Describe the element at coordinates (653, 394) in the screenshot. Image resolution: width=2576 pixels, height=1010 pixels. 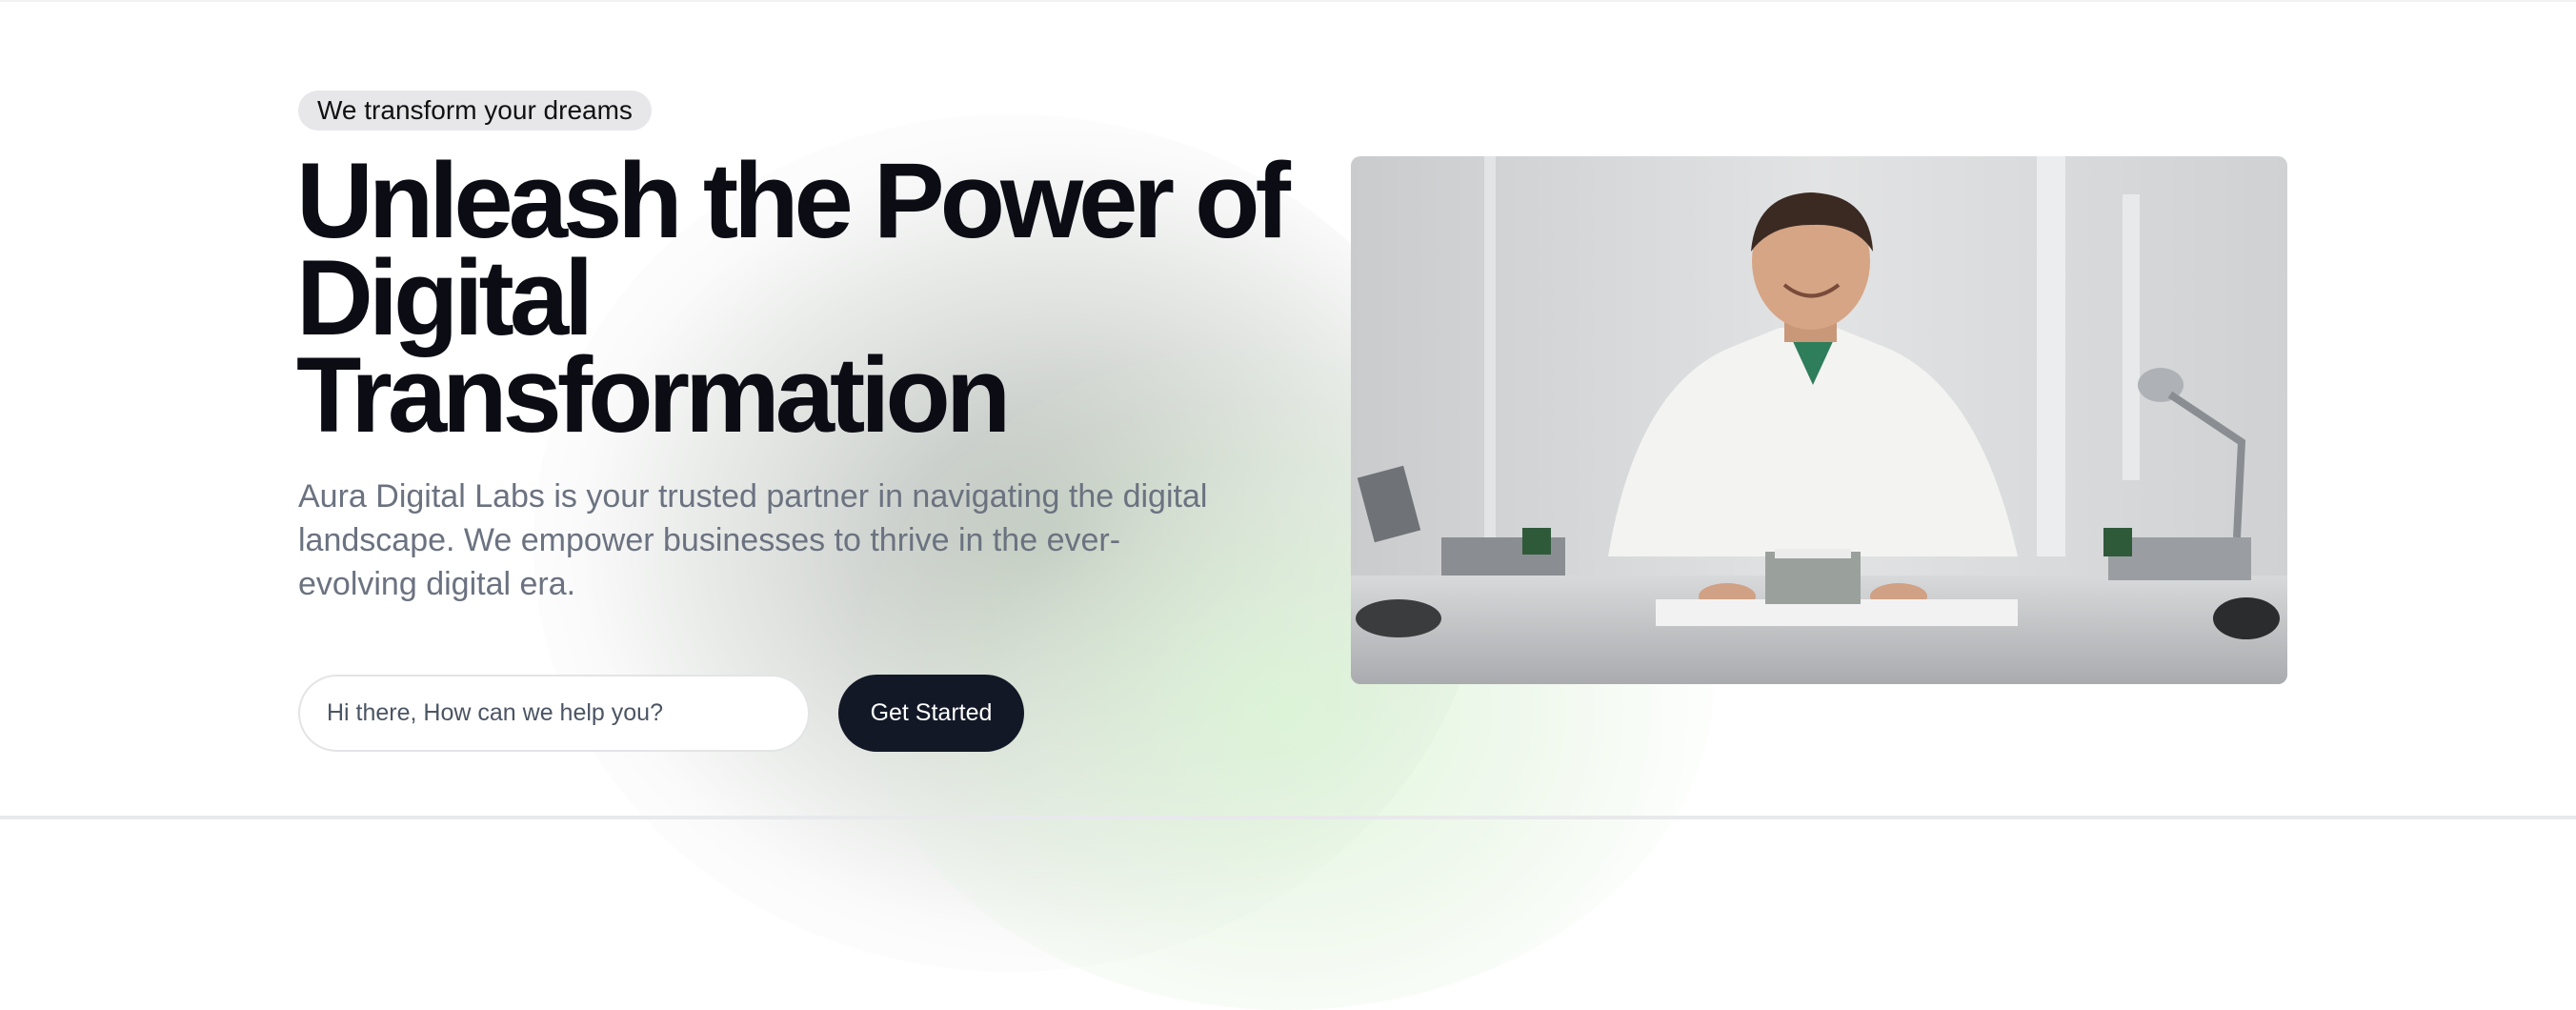
I see `hero-title-line: Transformation` at that location.